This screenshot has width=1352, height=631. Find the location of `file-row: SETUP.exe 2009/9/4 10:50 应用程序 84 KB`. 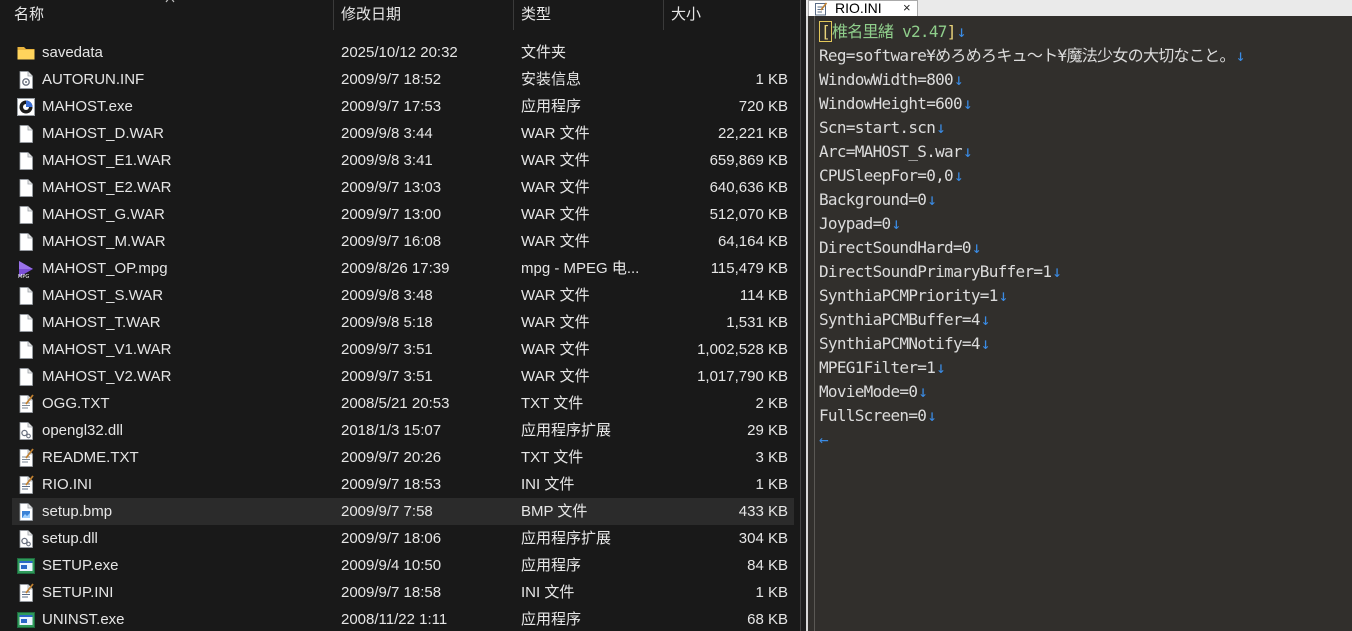

file-row: SETUP.exe 2009/9/4 10:50 应用程序 84 KB is located at coordinates (403, 565).